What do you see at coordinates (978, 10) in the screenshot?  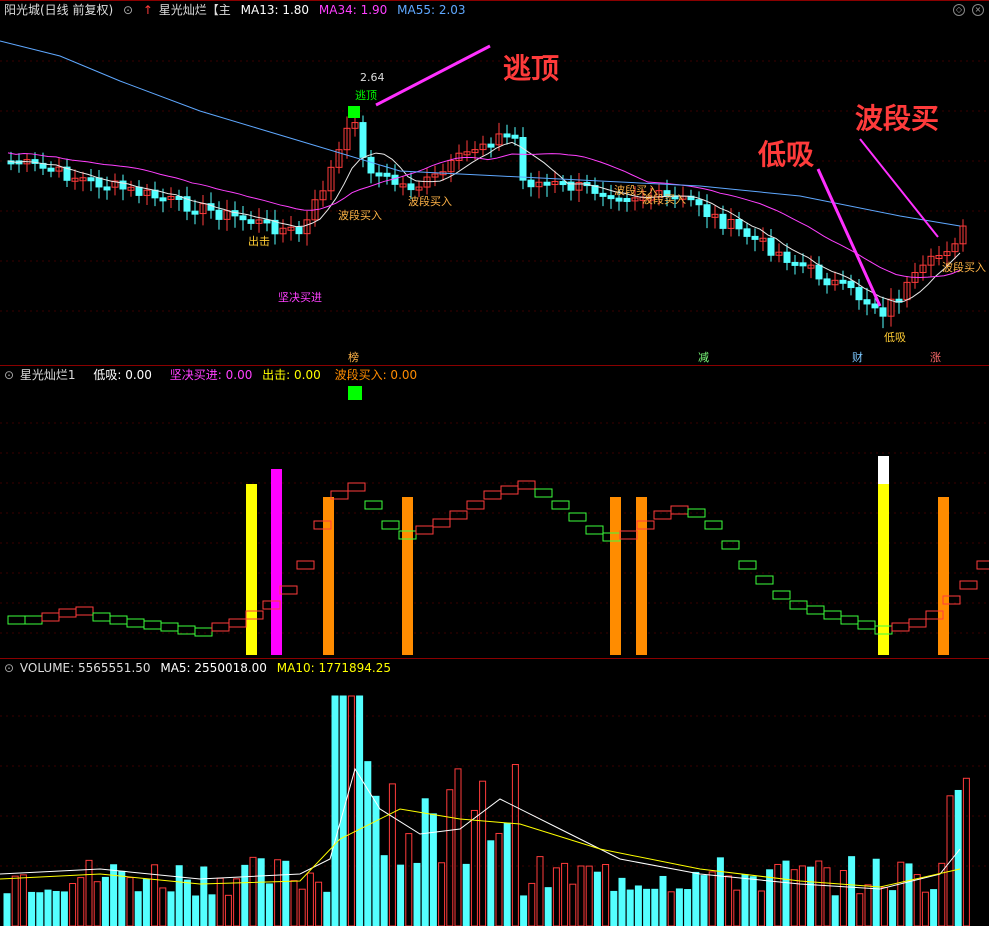 I see `close-icon: ×` at bounding box center [978, 10].